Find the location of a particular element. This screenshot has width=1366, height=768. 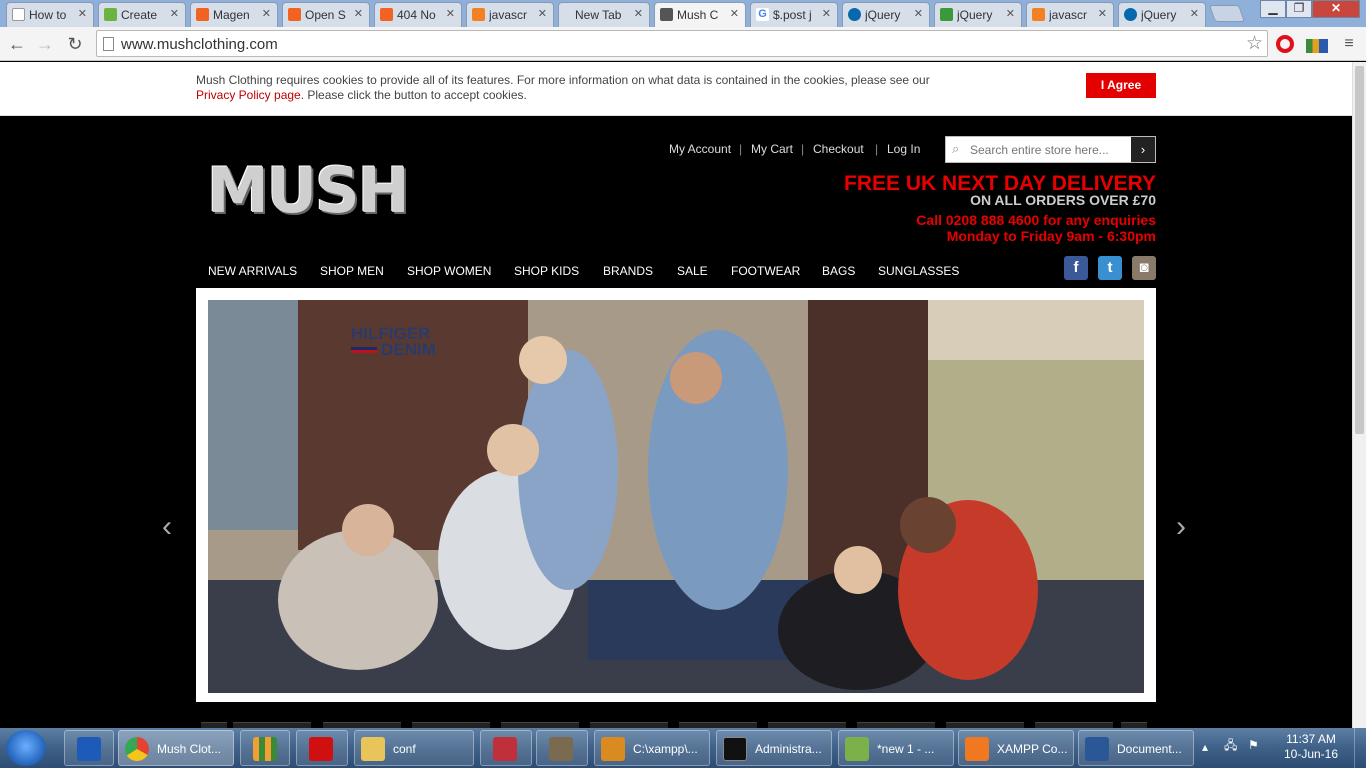

tab-title: javascr is located at coordinates (508, 15).